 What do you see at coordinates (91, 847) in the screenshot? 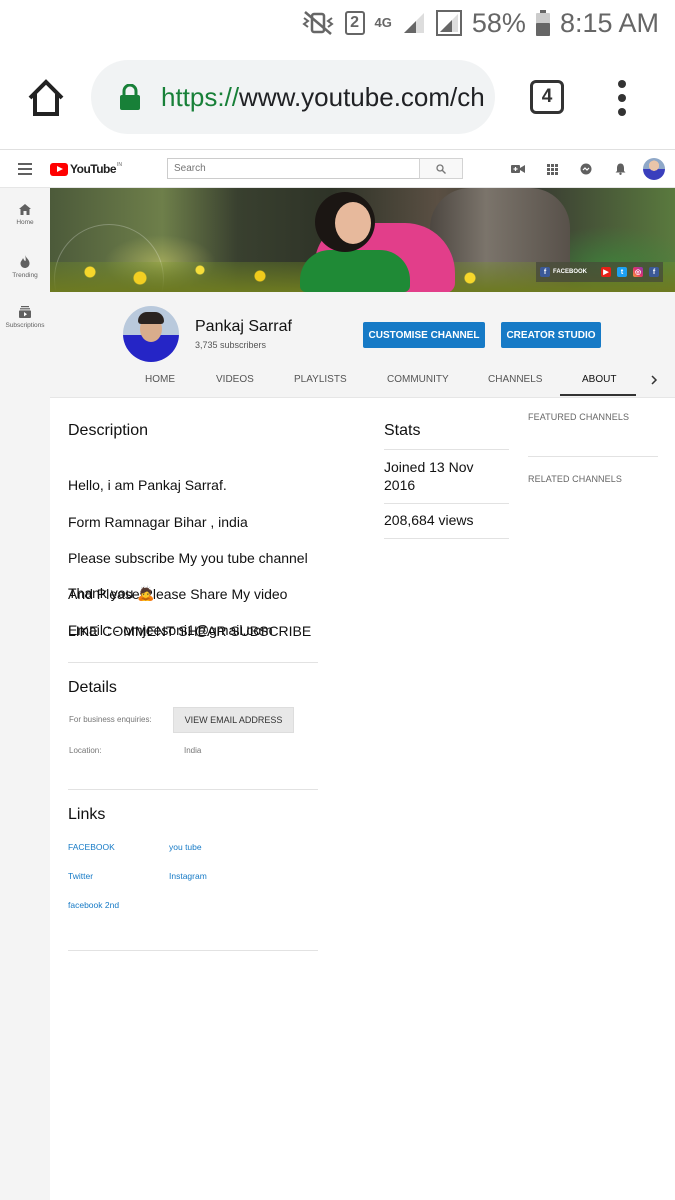
I see `link-facebook: FACEBOOK` at bounding box center [91, 847].